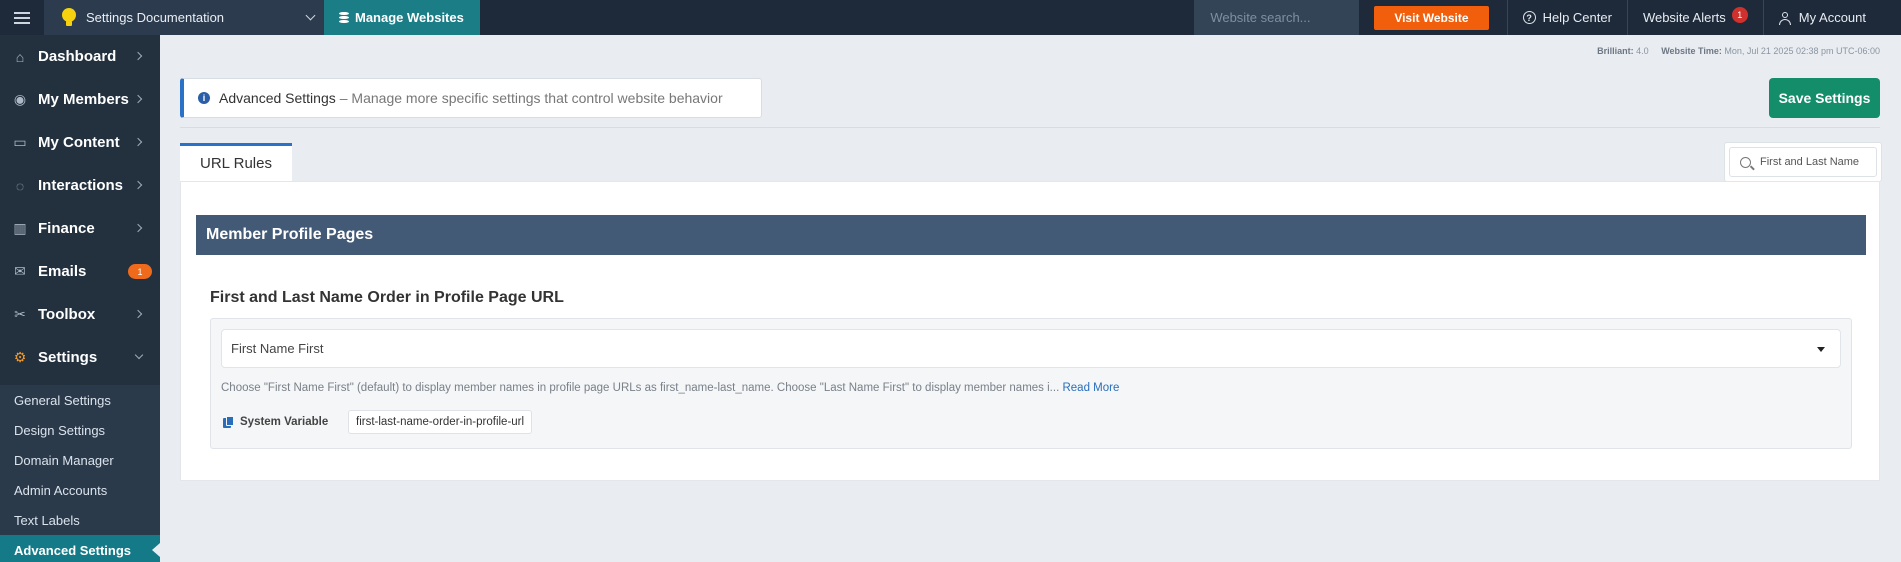  I want to click on sidebar-item-my-content: ▭ My Content, so click(80, 142).